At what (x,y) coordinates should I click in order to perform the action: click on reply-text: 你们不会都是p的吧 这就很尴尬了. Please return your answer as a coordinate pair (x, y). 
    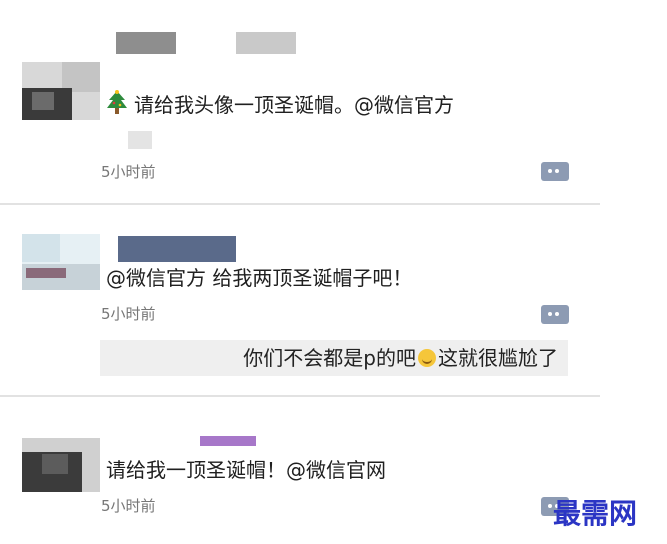
    Looking at the image, I should click on (400, 358).